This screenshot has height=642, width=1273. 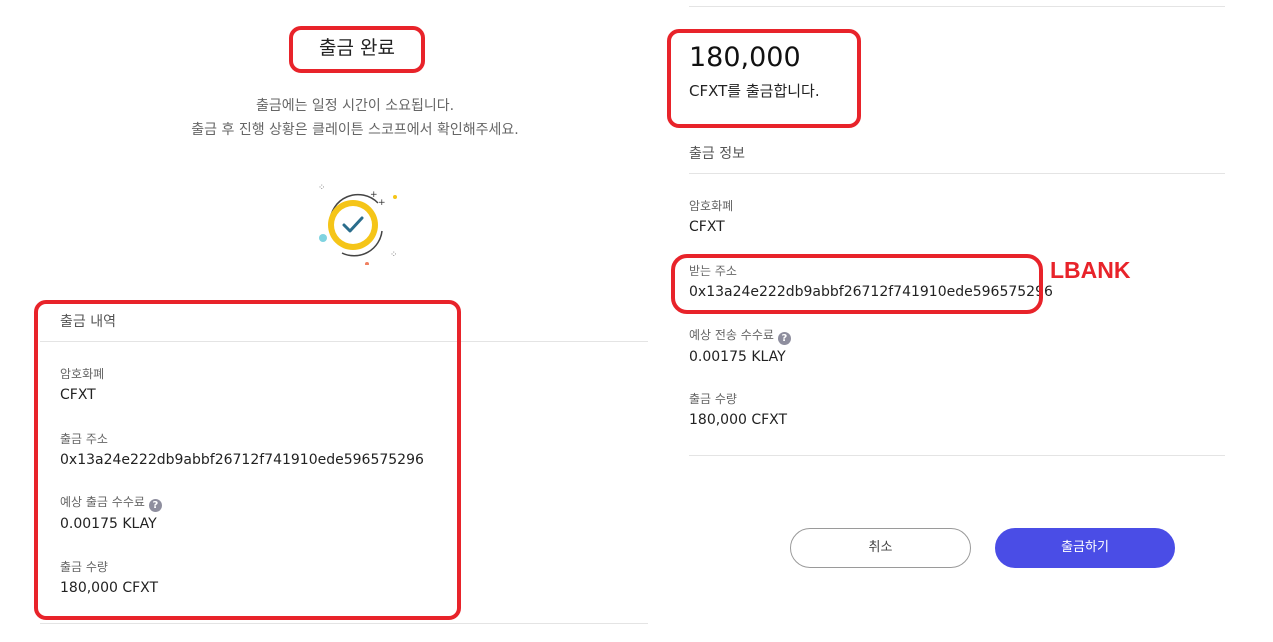 I want to click on description-line-2: 출금 후 진행 상황은 클레이튼 스코프에서 확인해주세요., so click(x=355, y=130).